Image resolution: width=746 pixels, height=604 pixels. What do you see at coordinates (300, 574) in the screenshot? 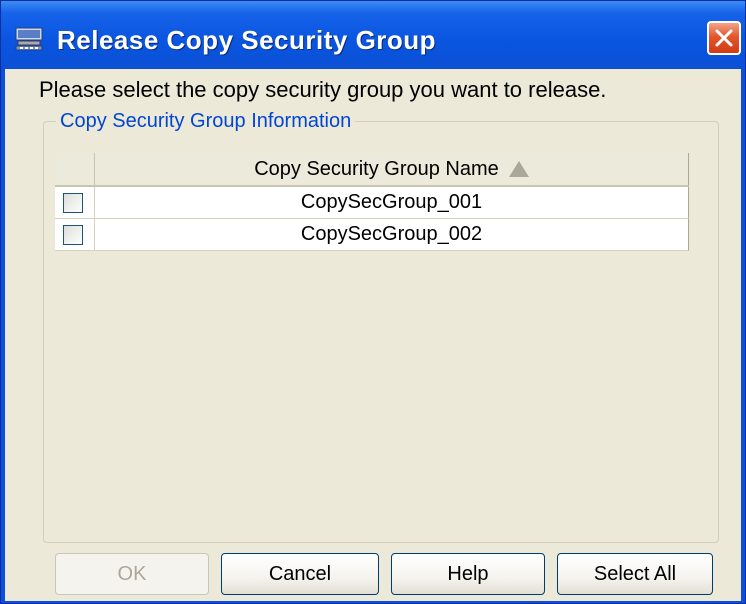
I see `cancel-button: Cancel` at bounding box center [300, 574].